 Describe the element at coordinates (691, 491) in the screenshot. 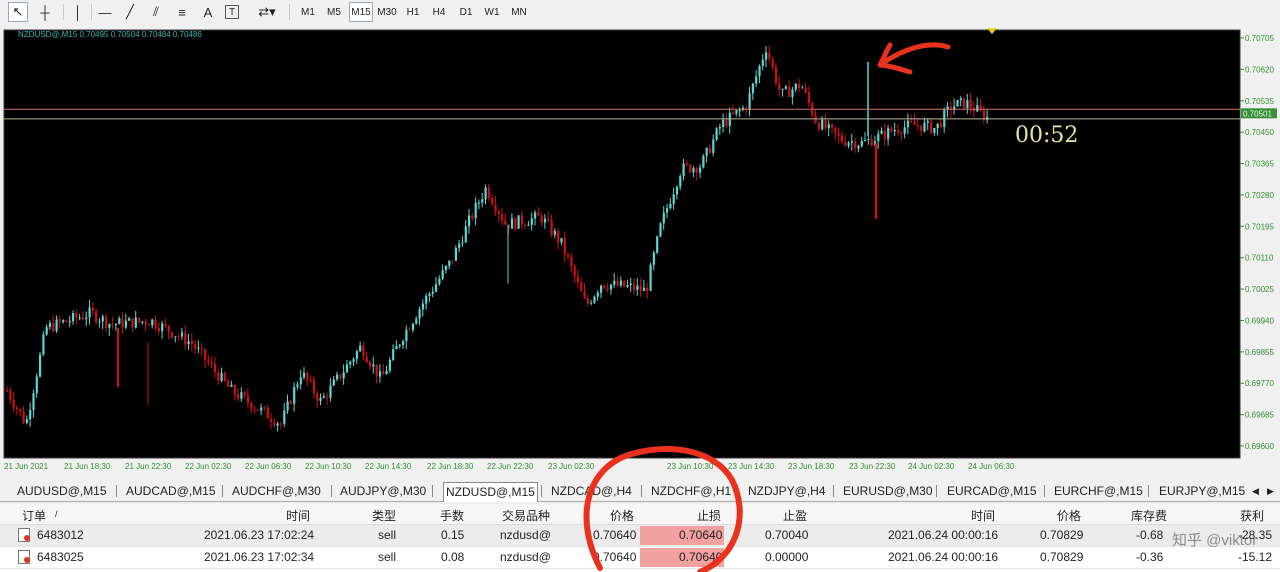

I see `tab-nzdchf-h1: NZDCHF@,H1` at that location.